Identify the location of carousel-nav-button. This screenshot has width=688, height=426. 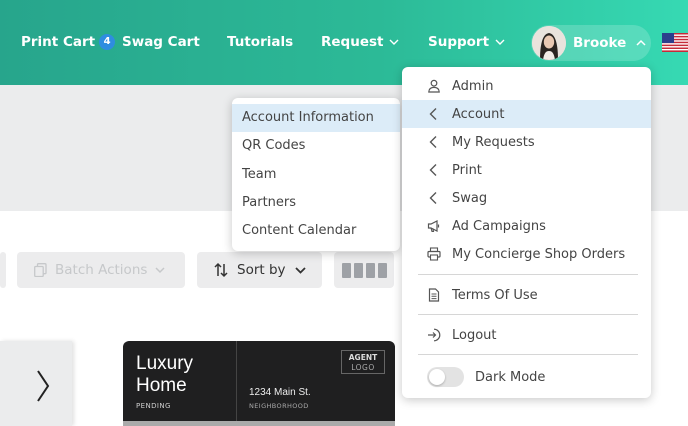
(36, 383).